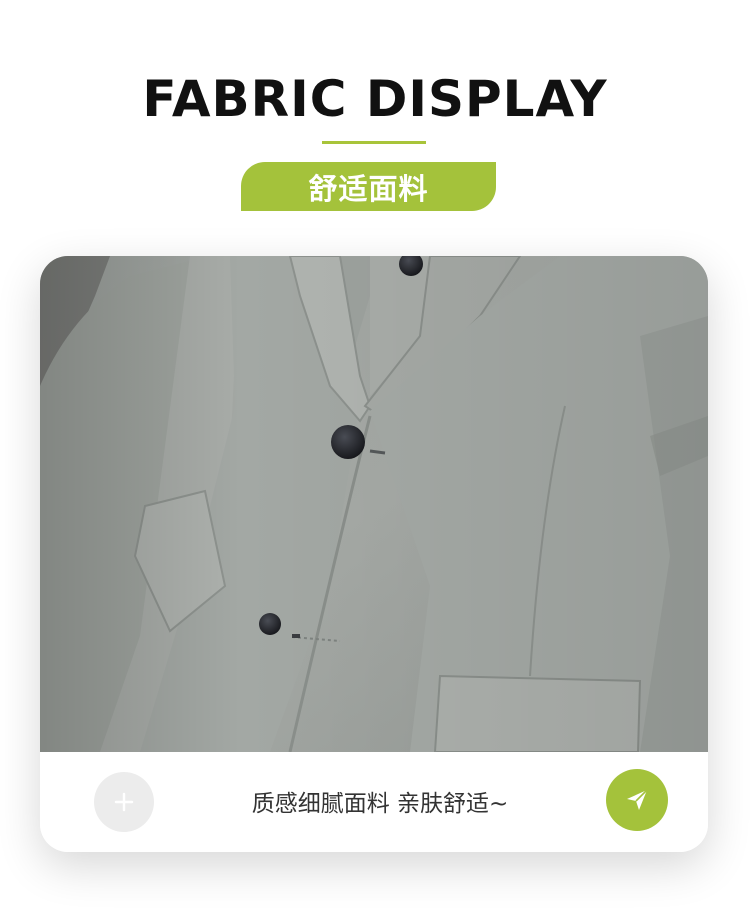 The height and width of the screenshot is (921, 750). I want to click on page-title: FABRIC DISPLAY, so click(375, 99).